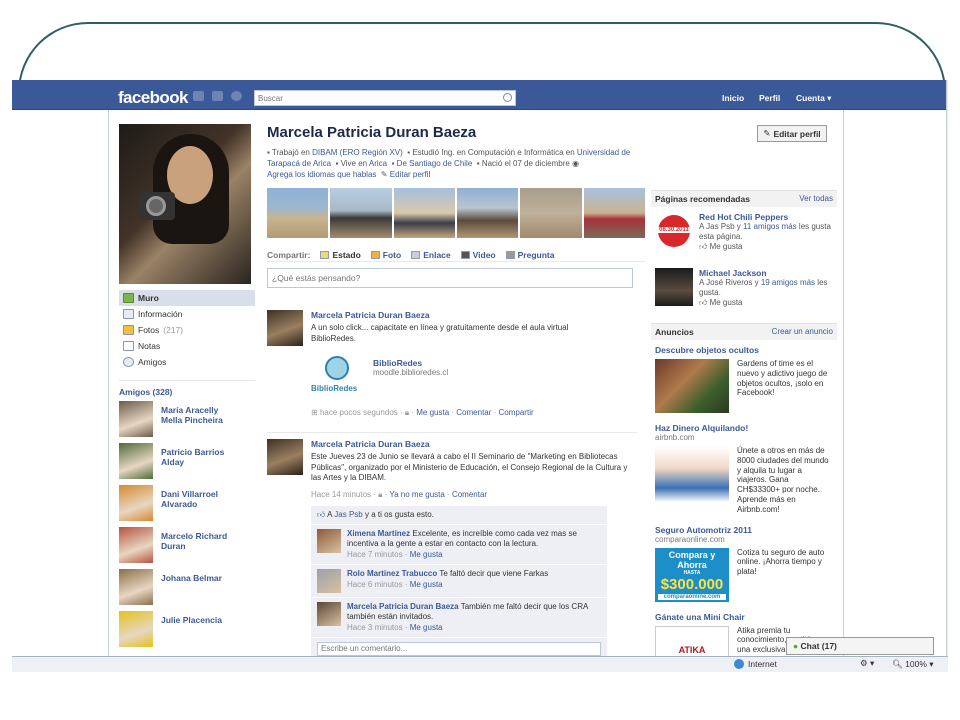 The height and width of the screenshot is (720, 960). I want to click on status-input: ¿Qué estás pensando?, so click(450, 278).